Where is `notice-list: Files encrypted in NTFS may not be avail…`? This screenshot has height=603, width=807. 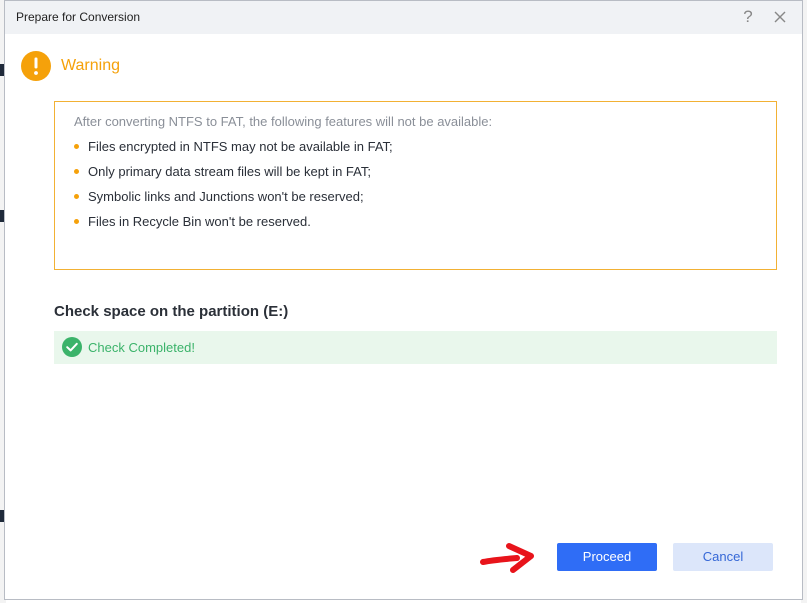 notice-list: Files encrypted in NTFS may not be avail… is located at coordinates (233, 189).